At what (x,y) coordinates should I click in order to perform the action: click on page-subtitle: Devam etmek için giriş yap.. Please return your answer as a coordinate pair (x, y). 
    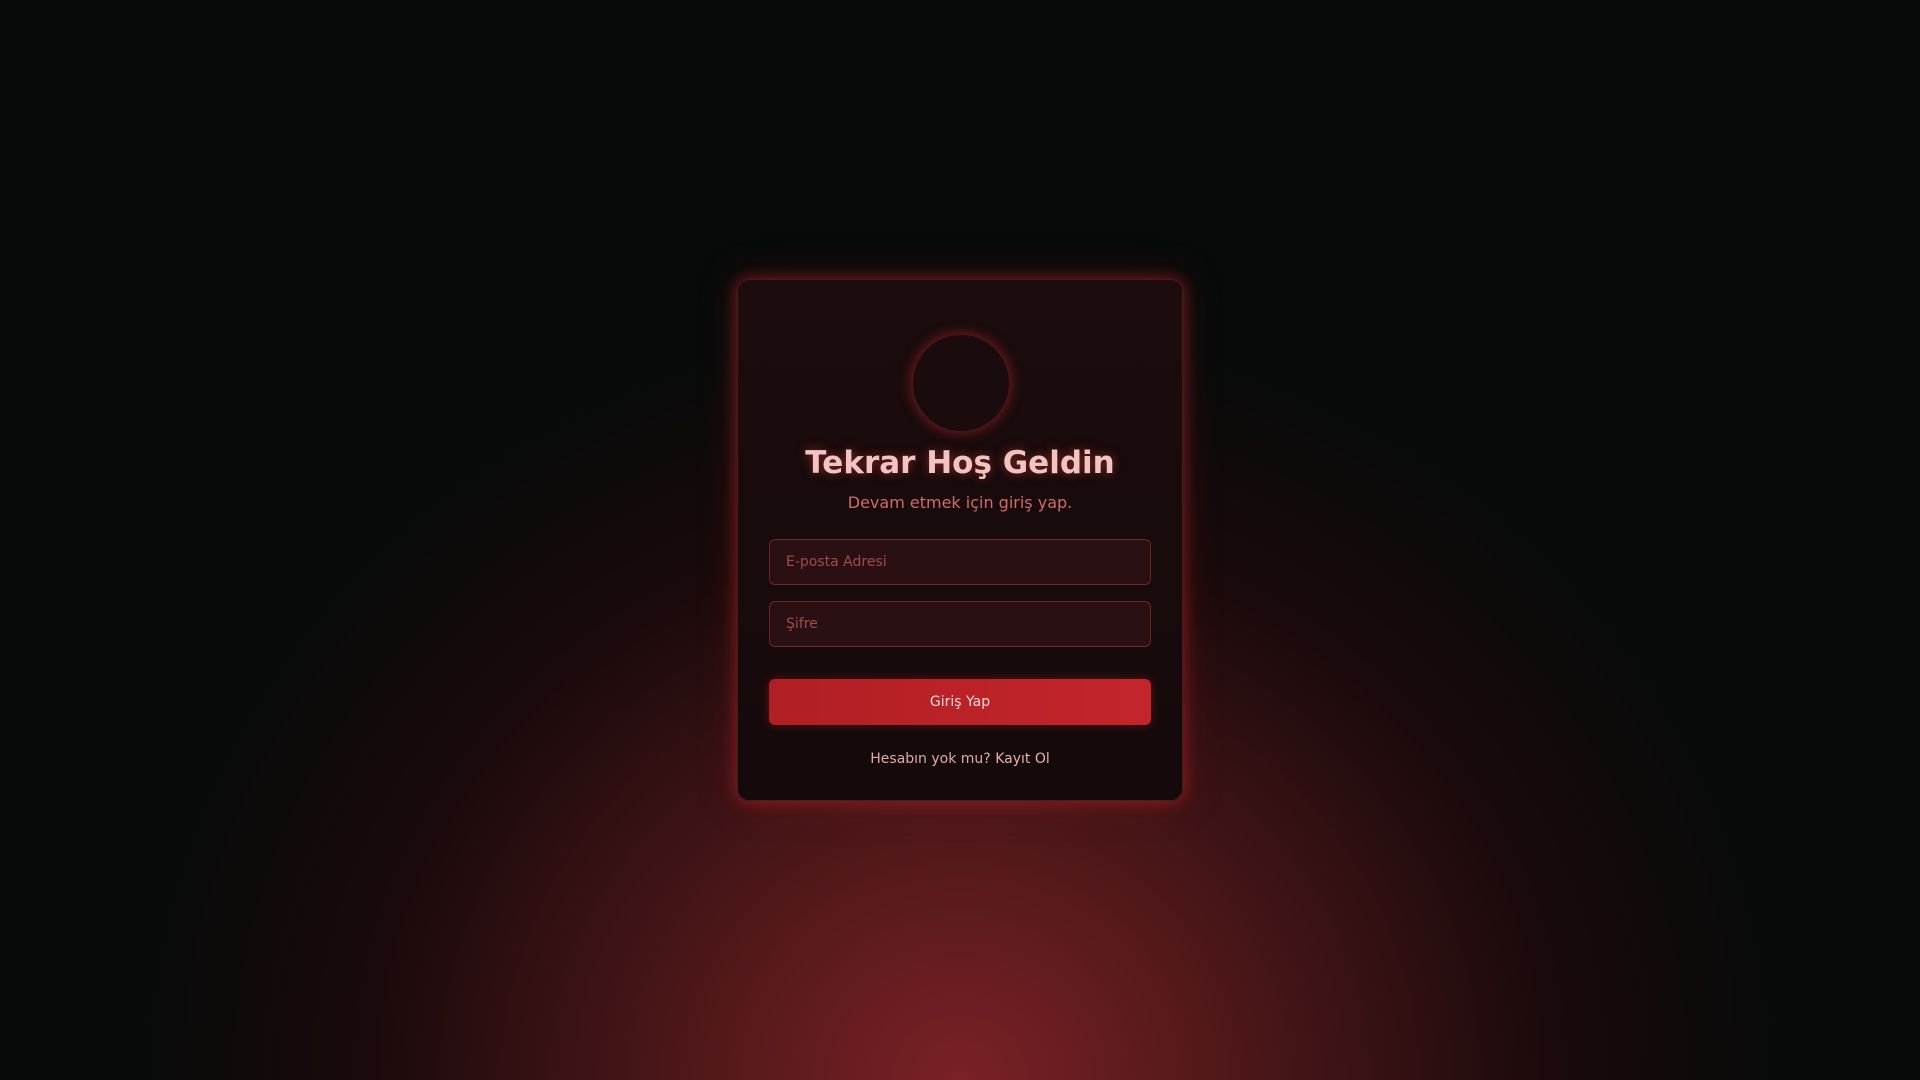
    Looking at the image, I should click on (960, 502).